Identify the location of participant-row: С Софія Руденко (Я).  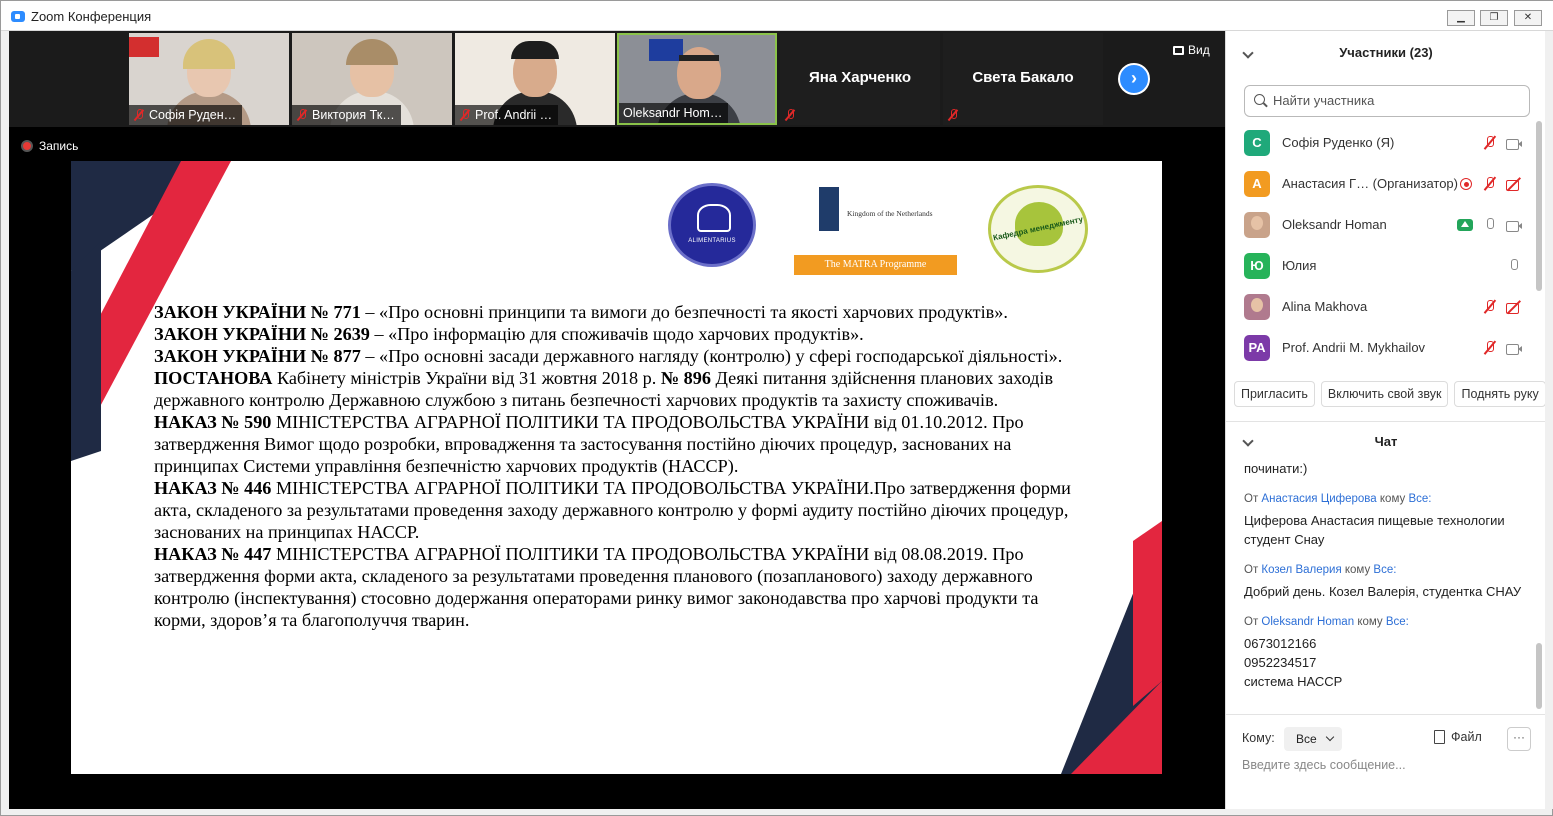
(1381, 143).